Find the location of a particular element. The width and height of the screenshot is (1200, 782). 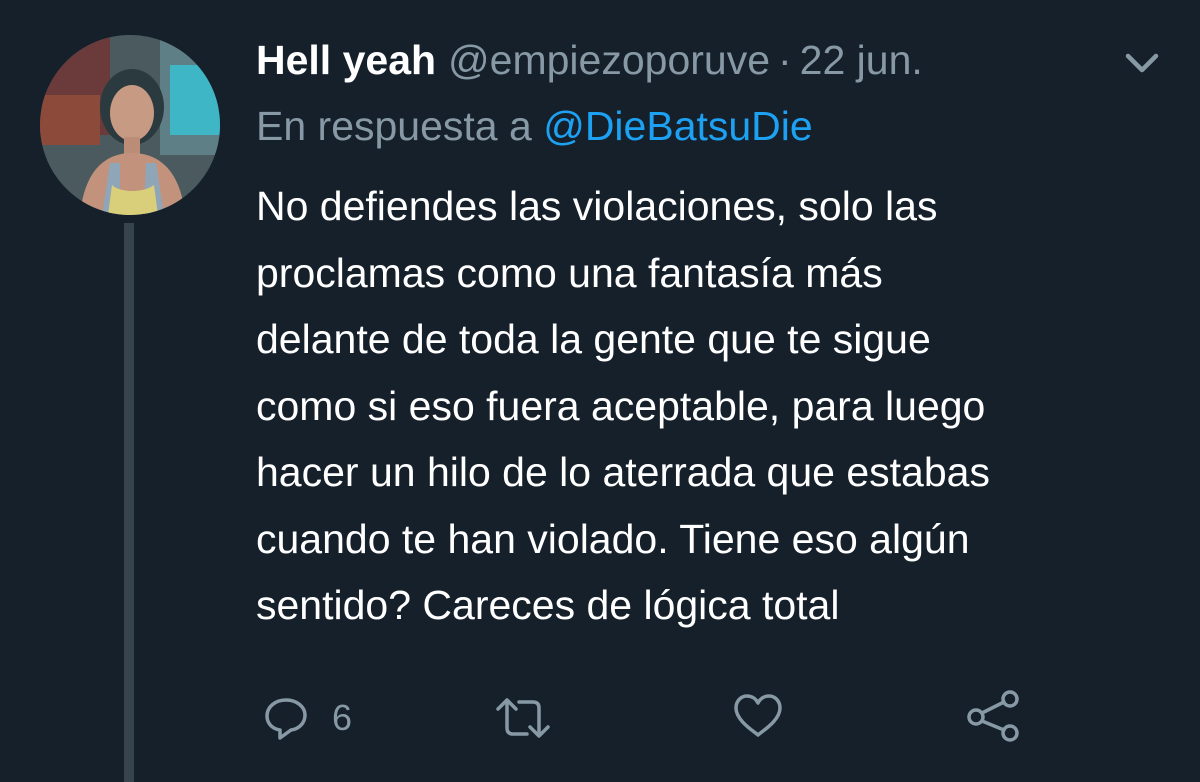

tweet-text-line: hacer un hilo de lo aterrada que estabas is located at coordinates (623, 472).